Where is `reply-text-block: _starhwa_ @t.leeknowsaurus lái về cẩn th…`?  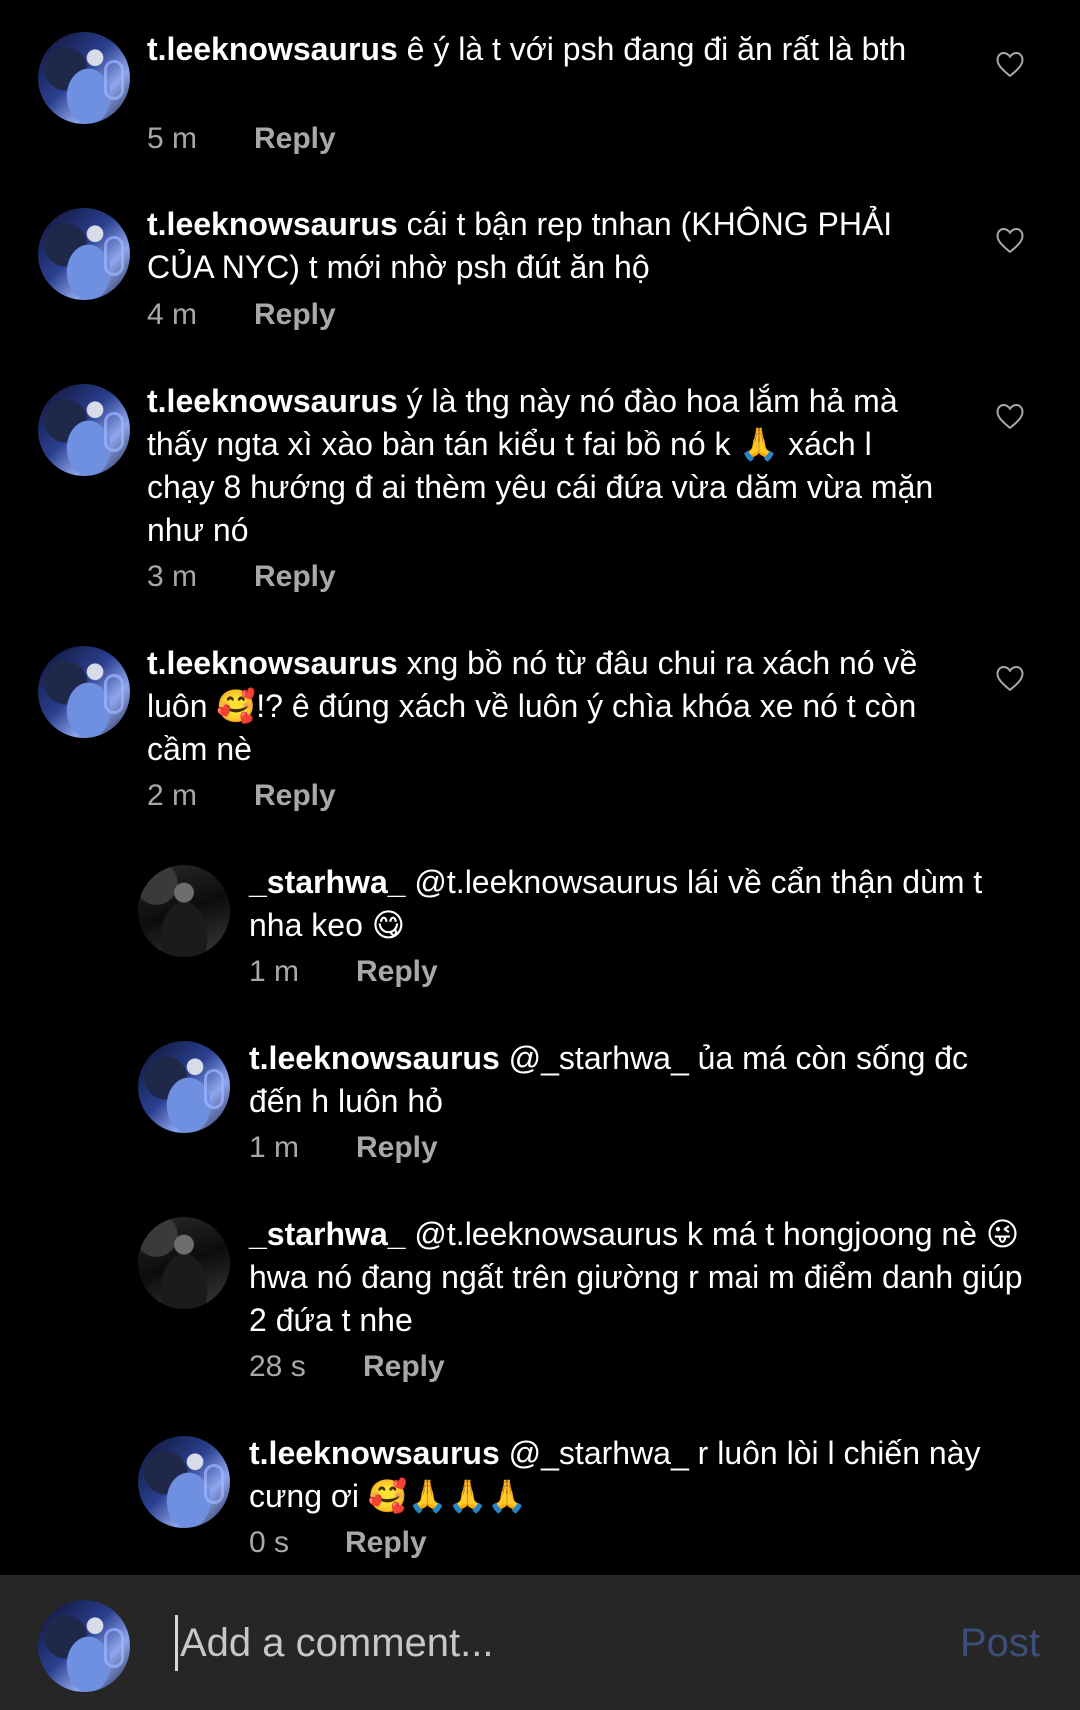
reply-text-block: _starhwa_ @t.leeknowsaurus lái về cẩn th… is located at coordinates (629, 904).